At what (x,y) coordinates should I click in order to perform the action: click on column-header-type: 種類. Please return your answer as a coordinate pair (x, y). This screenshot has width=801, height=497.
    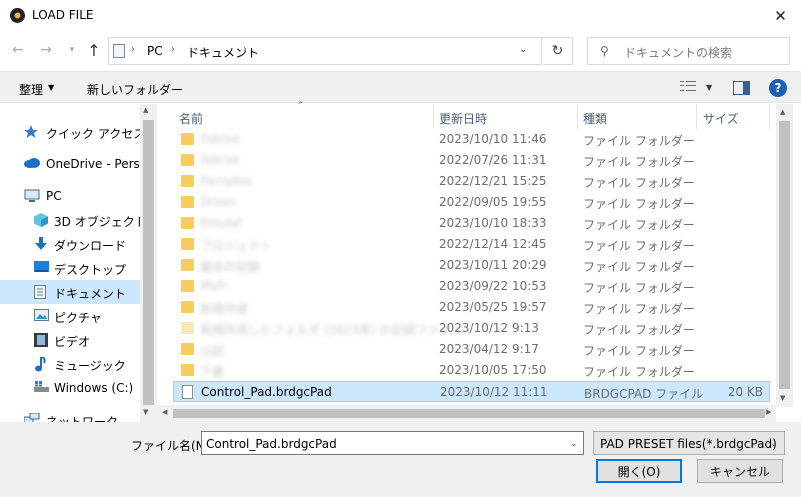
    Looking at the image, I should click on (595, 118).